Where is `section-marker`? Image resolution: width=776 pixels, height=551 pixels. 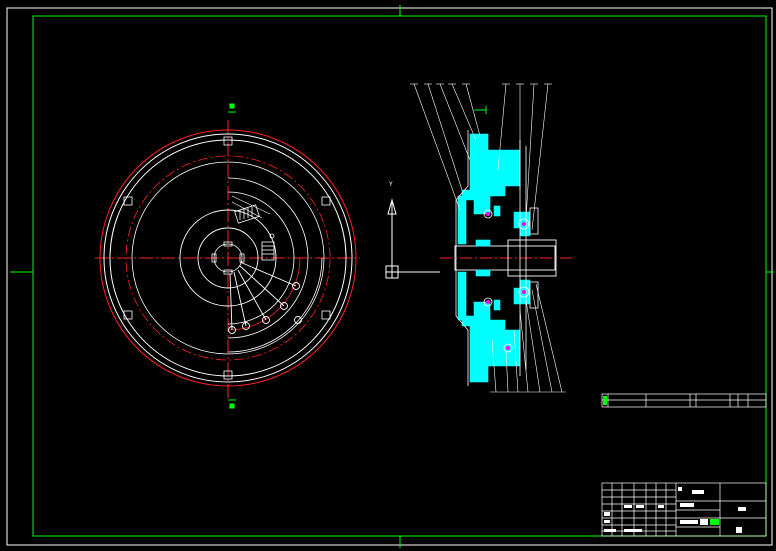 section-marker is located at coordinates (232, 256).